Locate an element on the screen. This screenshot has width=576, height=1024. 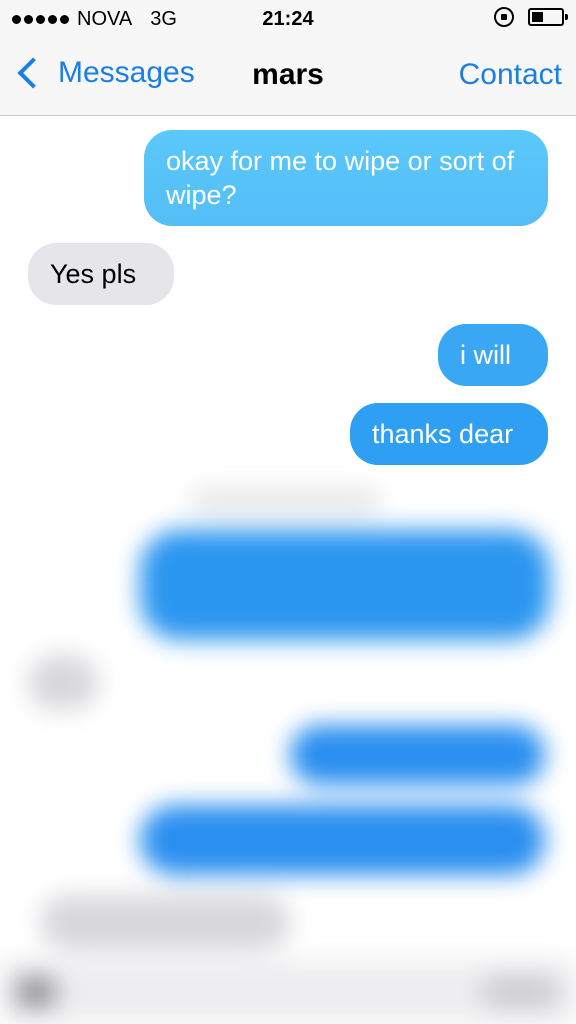
battery-fill is located at coordinates (537, 17).